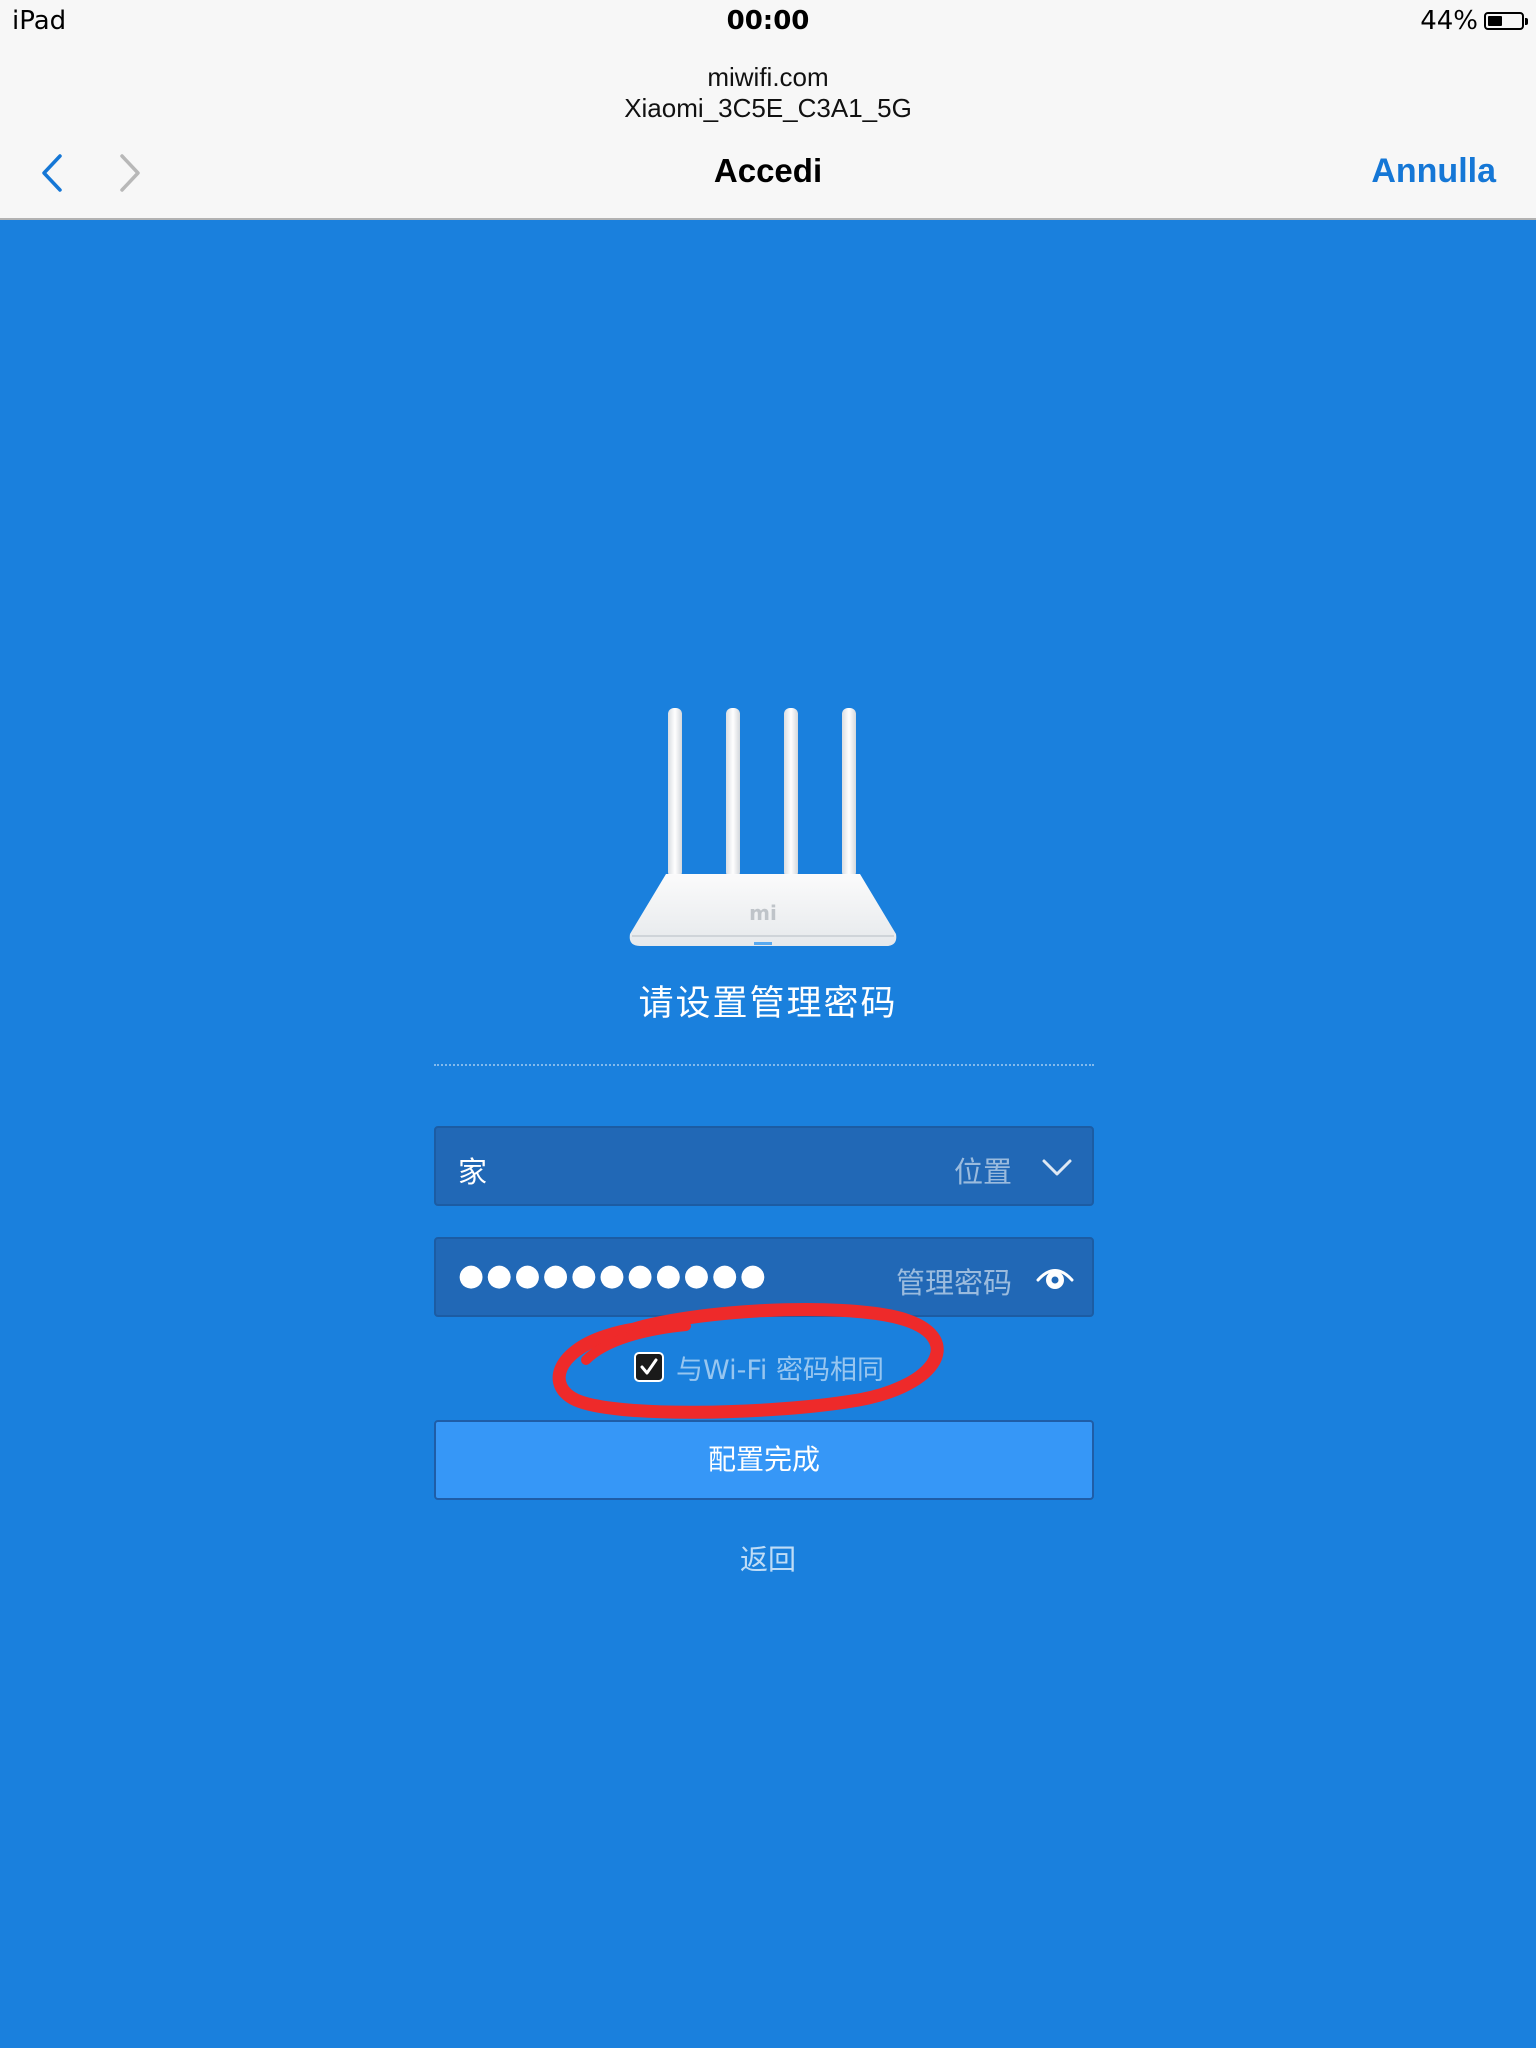 This screenshot has height=2048, width=1536. I want to click on battery-fill, so click(1495, 21).